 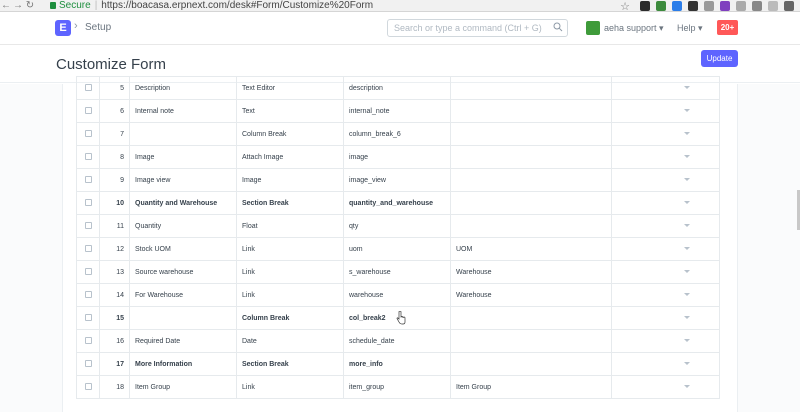 I want to click on field-label: Quantity, so click(x=183, y=226).